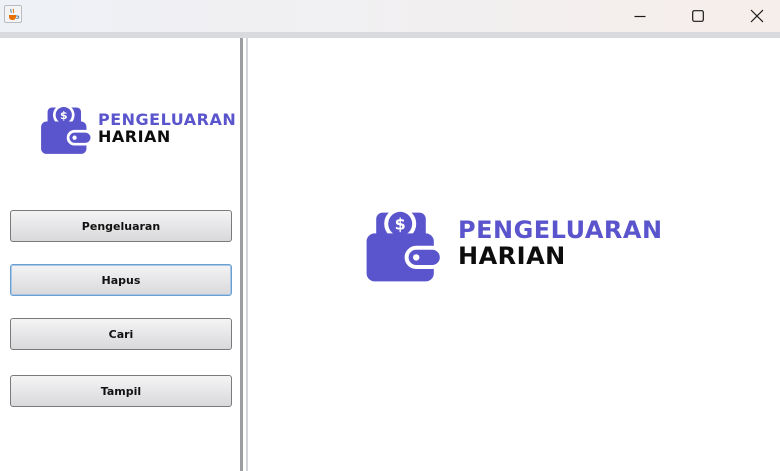 The image size is (780, 471). I want to click on hapus-button: Hapus, so click(121, 280).